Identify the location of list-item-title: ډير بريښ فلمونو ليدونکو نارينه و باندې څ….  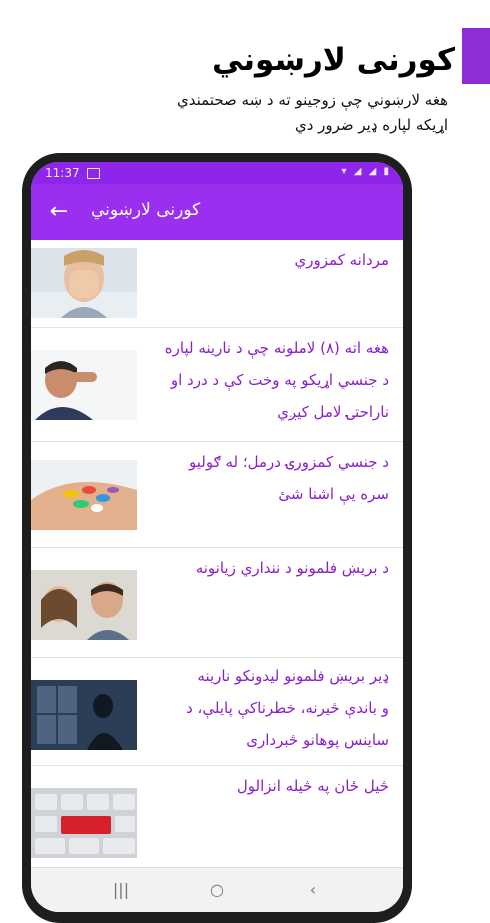
(287, 708).